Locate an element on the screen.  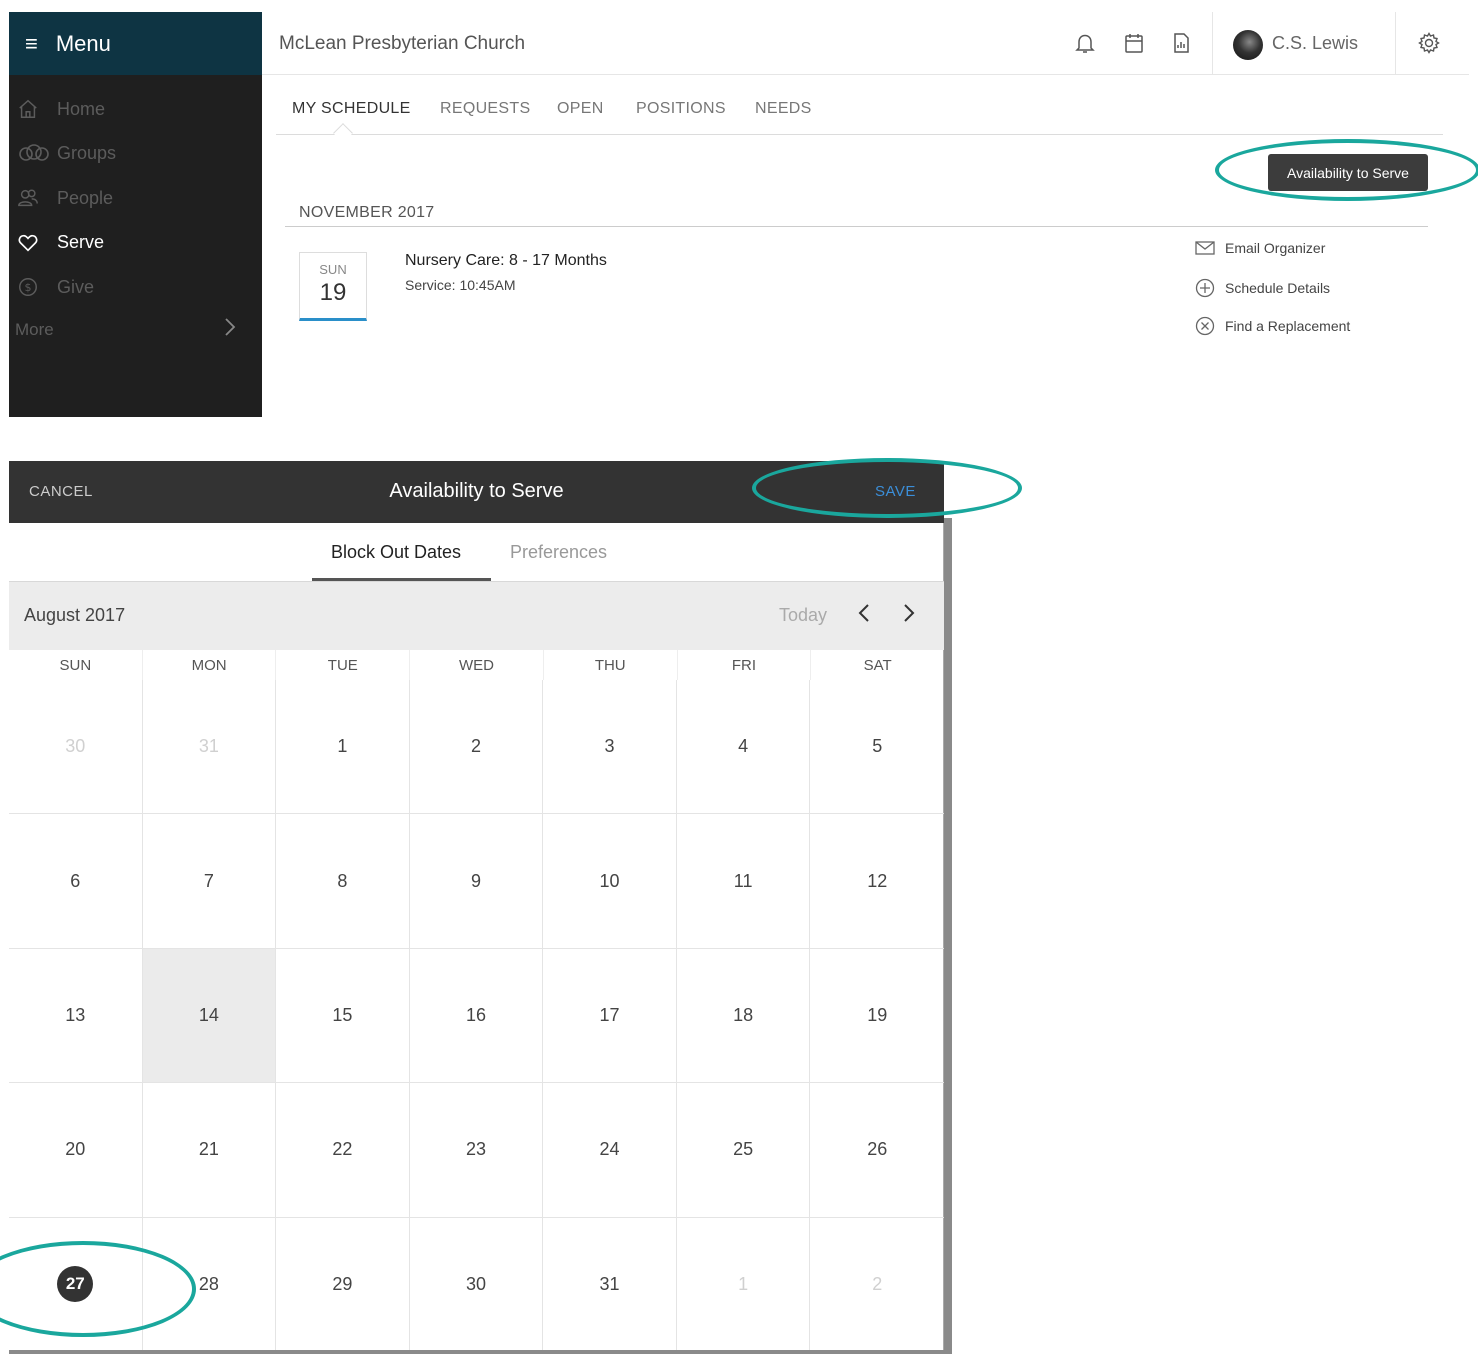
tab-positions: POSITIONS is located at coordinates (681, 109).